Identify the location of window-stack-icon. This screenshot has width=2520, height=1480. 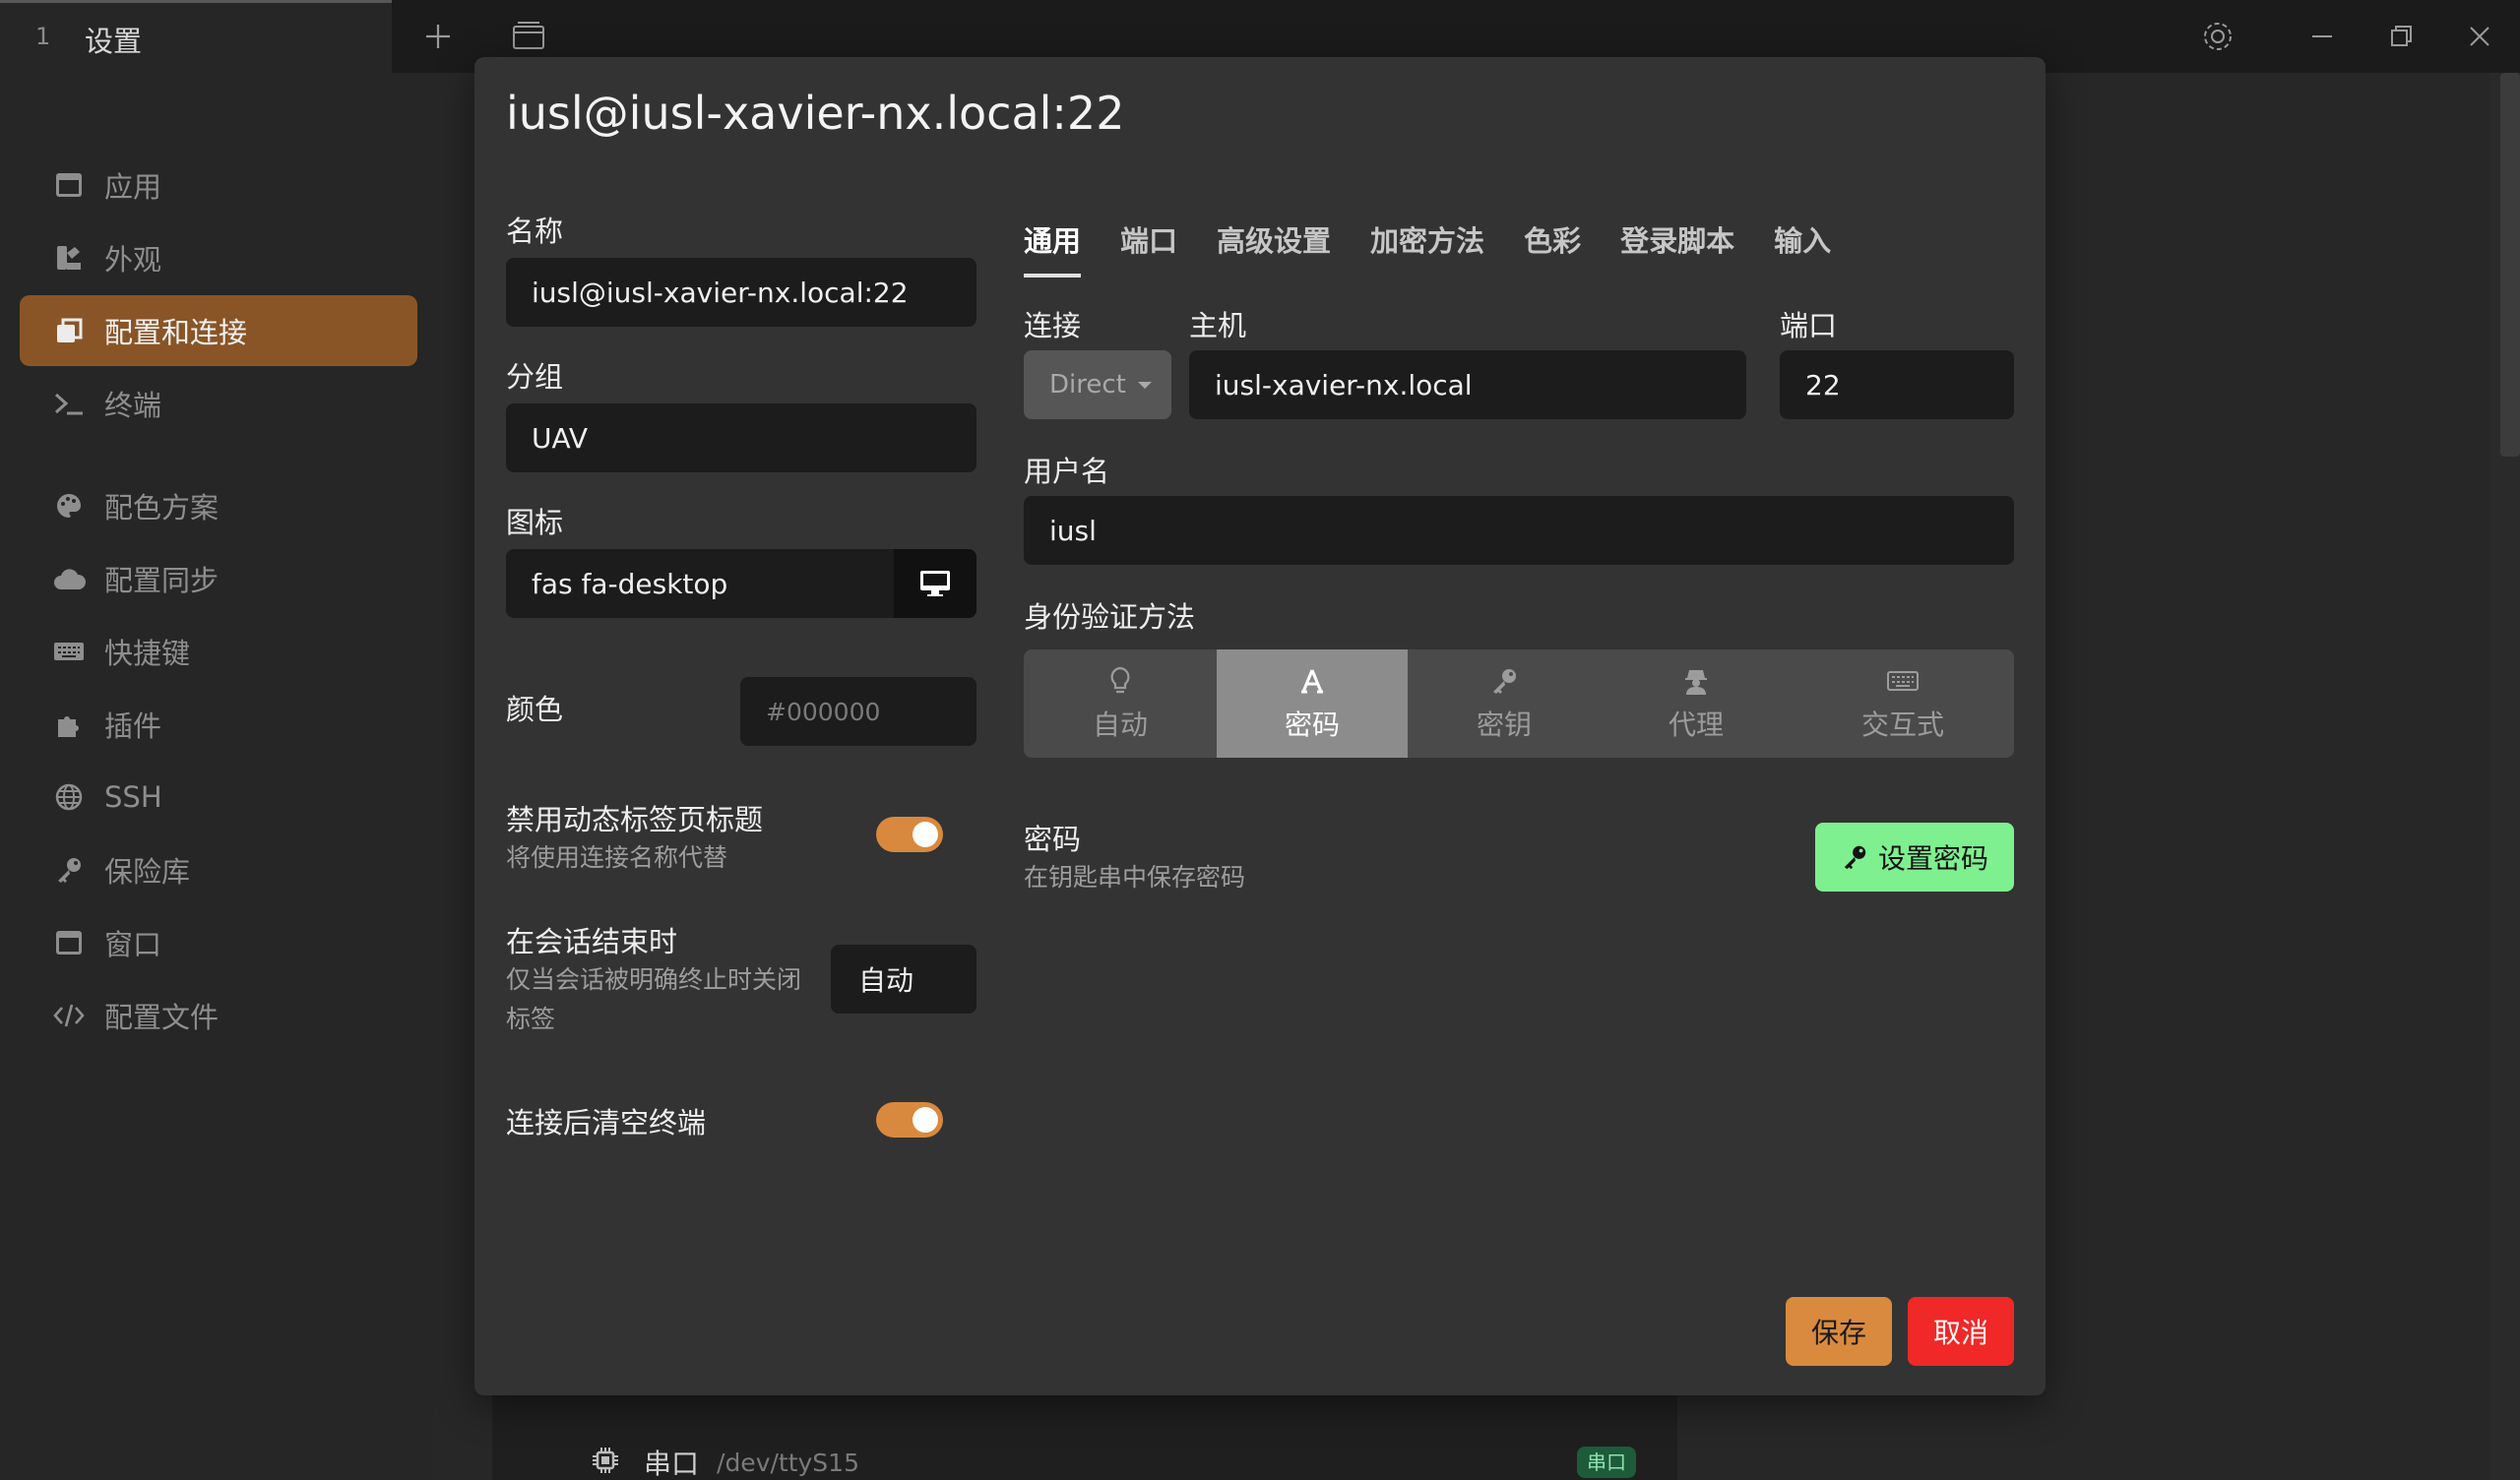
(528, 35).